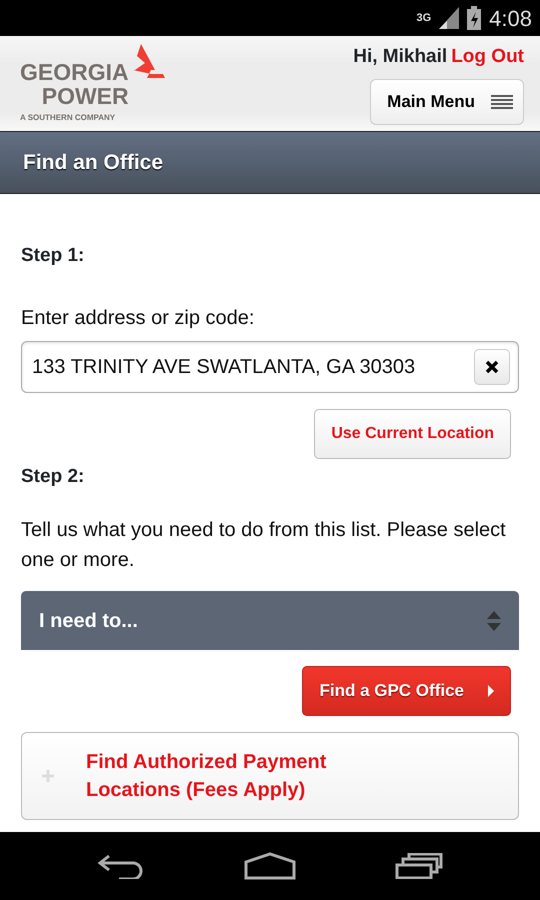 This screenshot has height=900, width=540. I want to click on back-icon, so click(121, 866).